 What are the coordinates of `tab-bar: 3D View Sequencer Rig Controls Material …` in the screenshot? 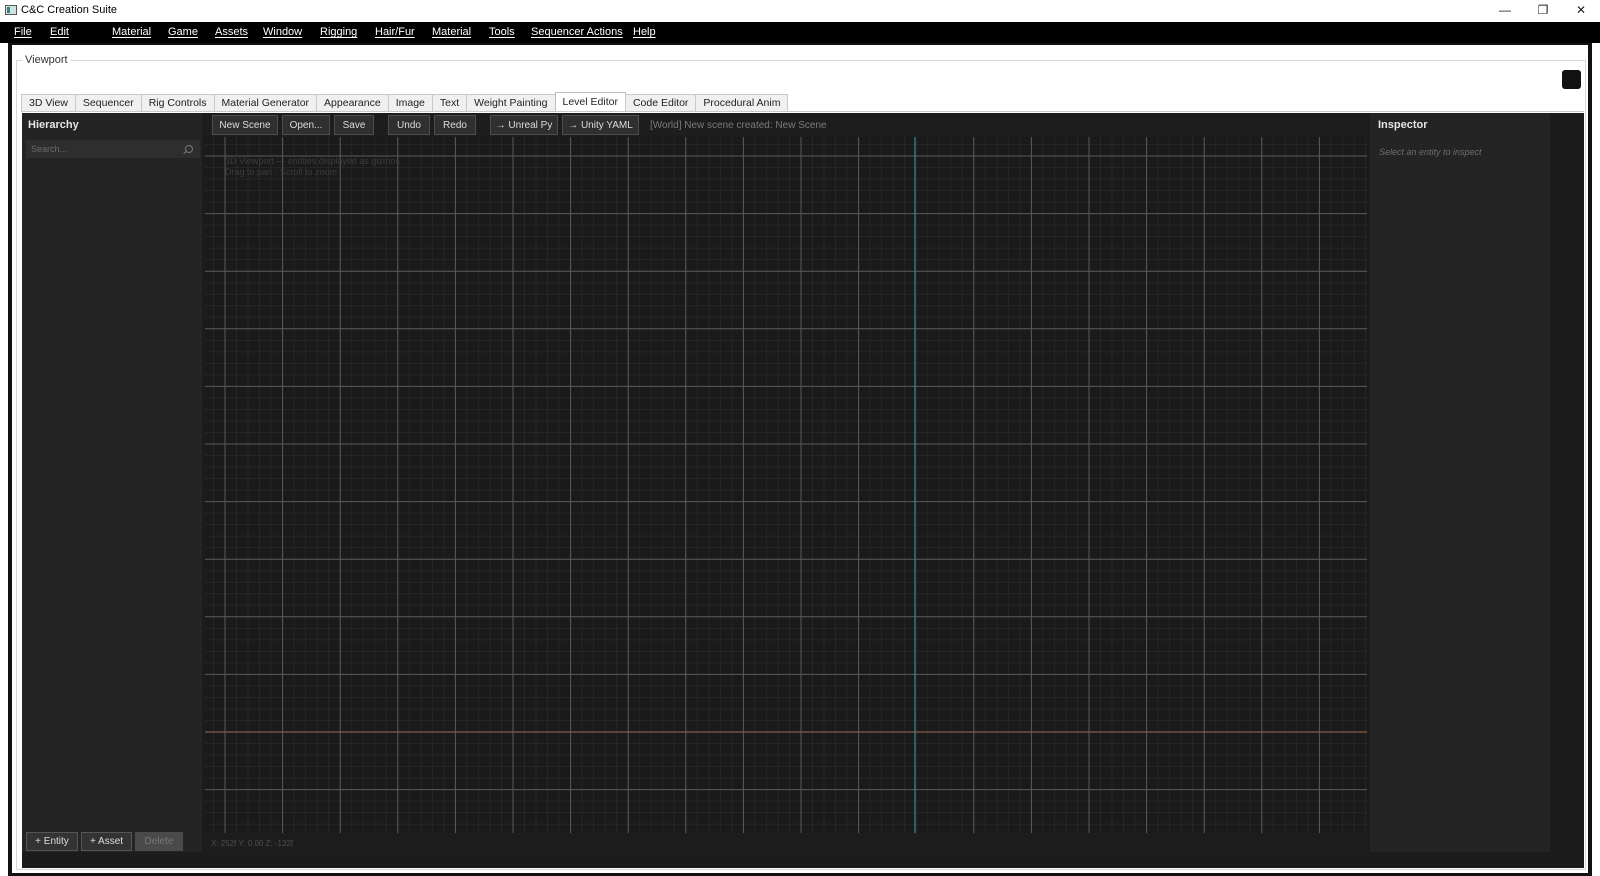 It's located at (405, 102).